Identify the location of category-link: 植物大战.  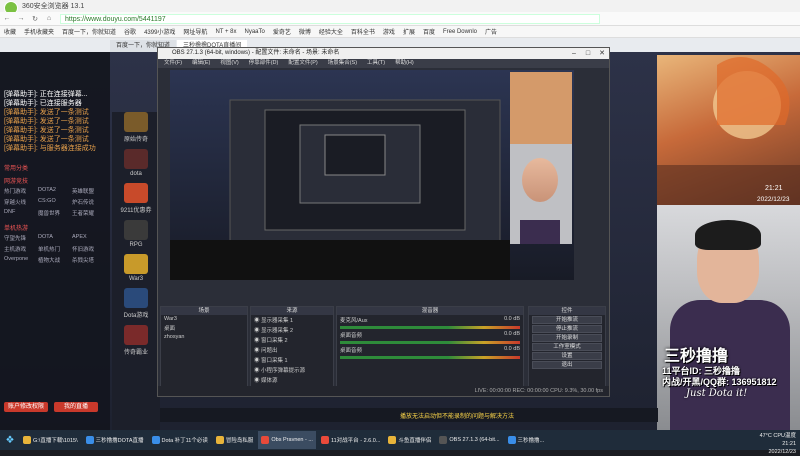
(55, 260).